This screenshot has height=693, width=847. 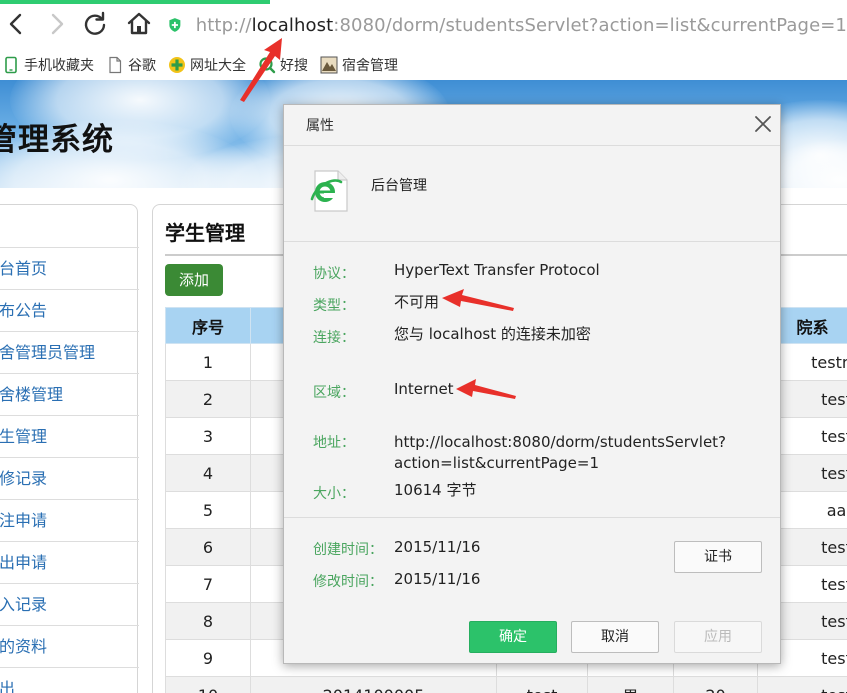 I want to click on bookmark-label: 宿舍管理, so click(x=370, y=66).